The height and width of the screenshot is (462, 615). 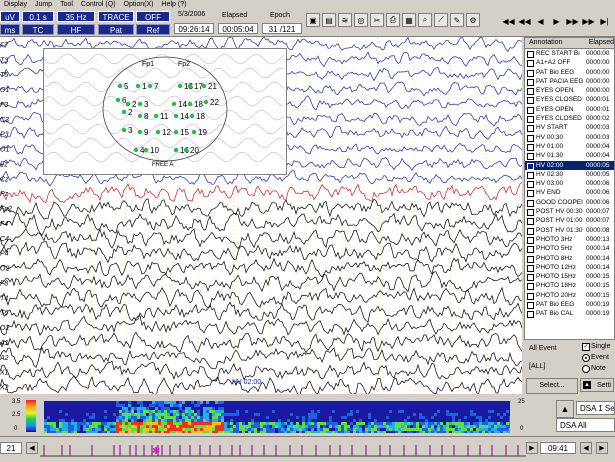 I want to click on menu-option: Option(X), so click(x=139, y=5).